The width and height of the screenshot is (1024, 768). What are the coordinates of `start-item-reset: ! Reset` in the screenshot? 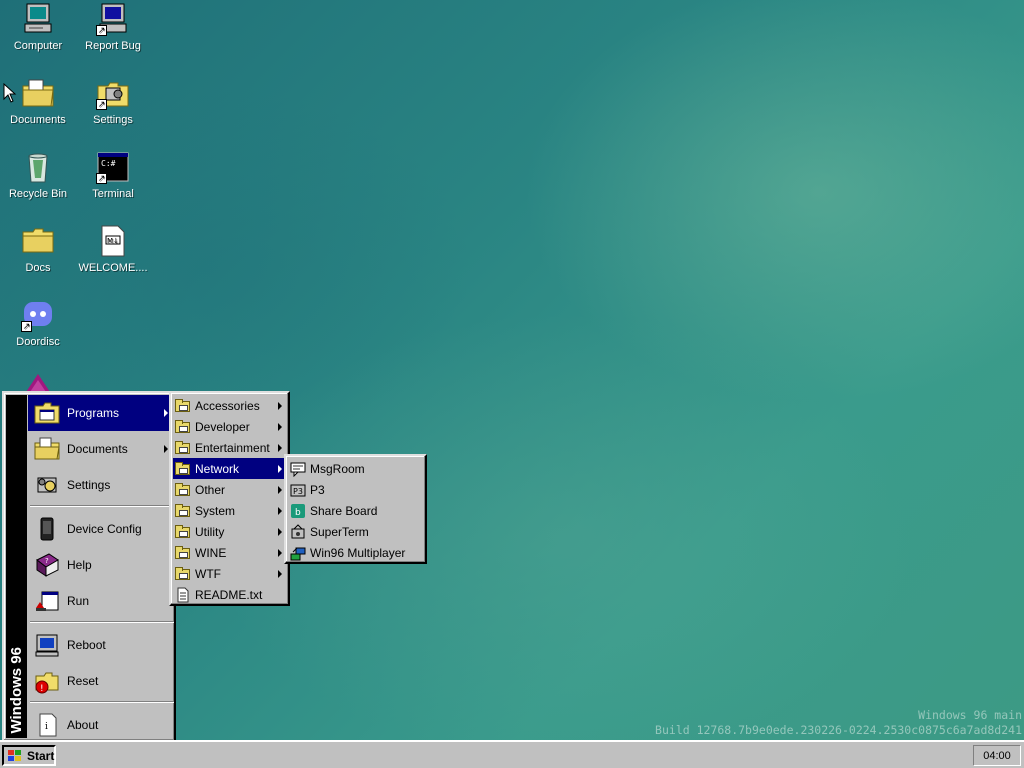 It's located at (101, 681).